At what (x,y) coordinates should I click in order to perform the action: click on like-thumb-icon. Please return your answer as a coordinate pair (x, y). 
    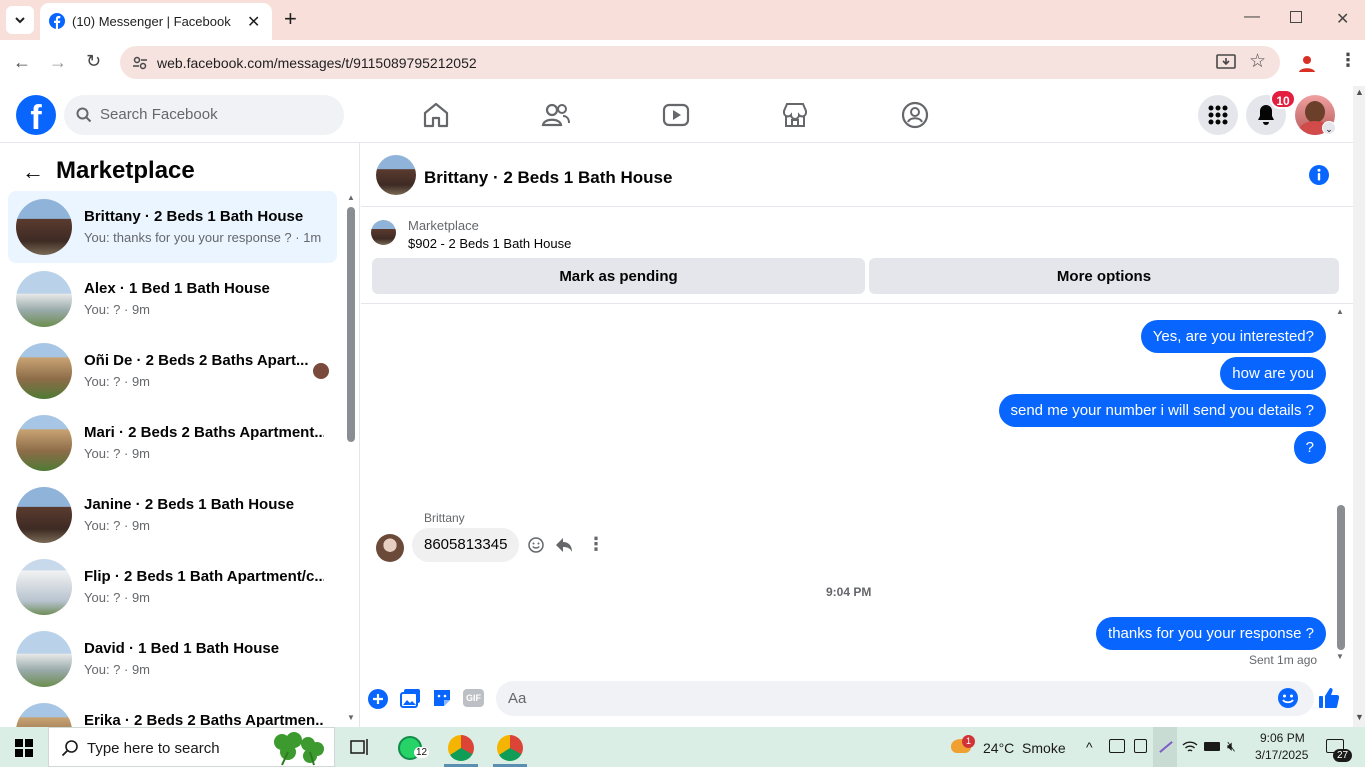
    Looking at the image, I should click on (1329, 698).